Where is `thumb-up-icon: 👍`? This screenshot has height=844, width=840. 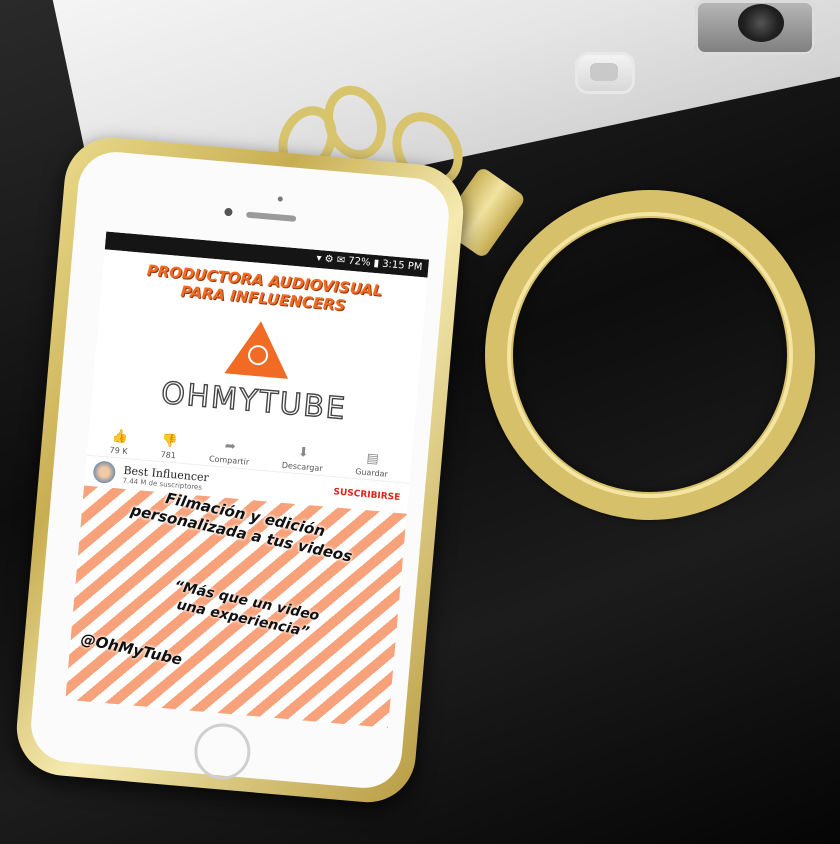
thumb-up-icon: 👍 is located at coordinates (120, 437).